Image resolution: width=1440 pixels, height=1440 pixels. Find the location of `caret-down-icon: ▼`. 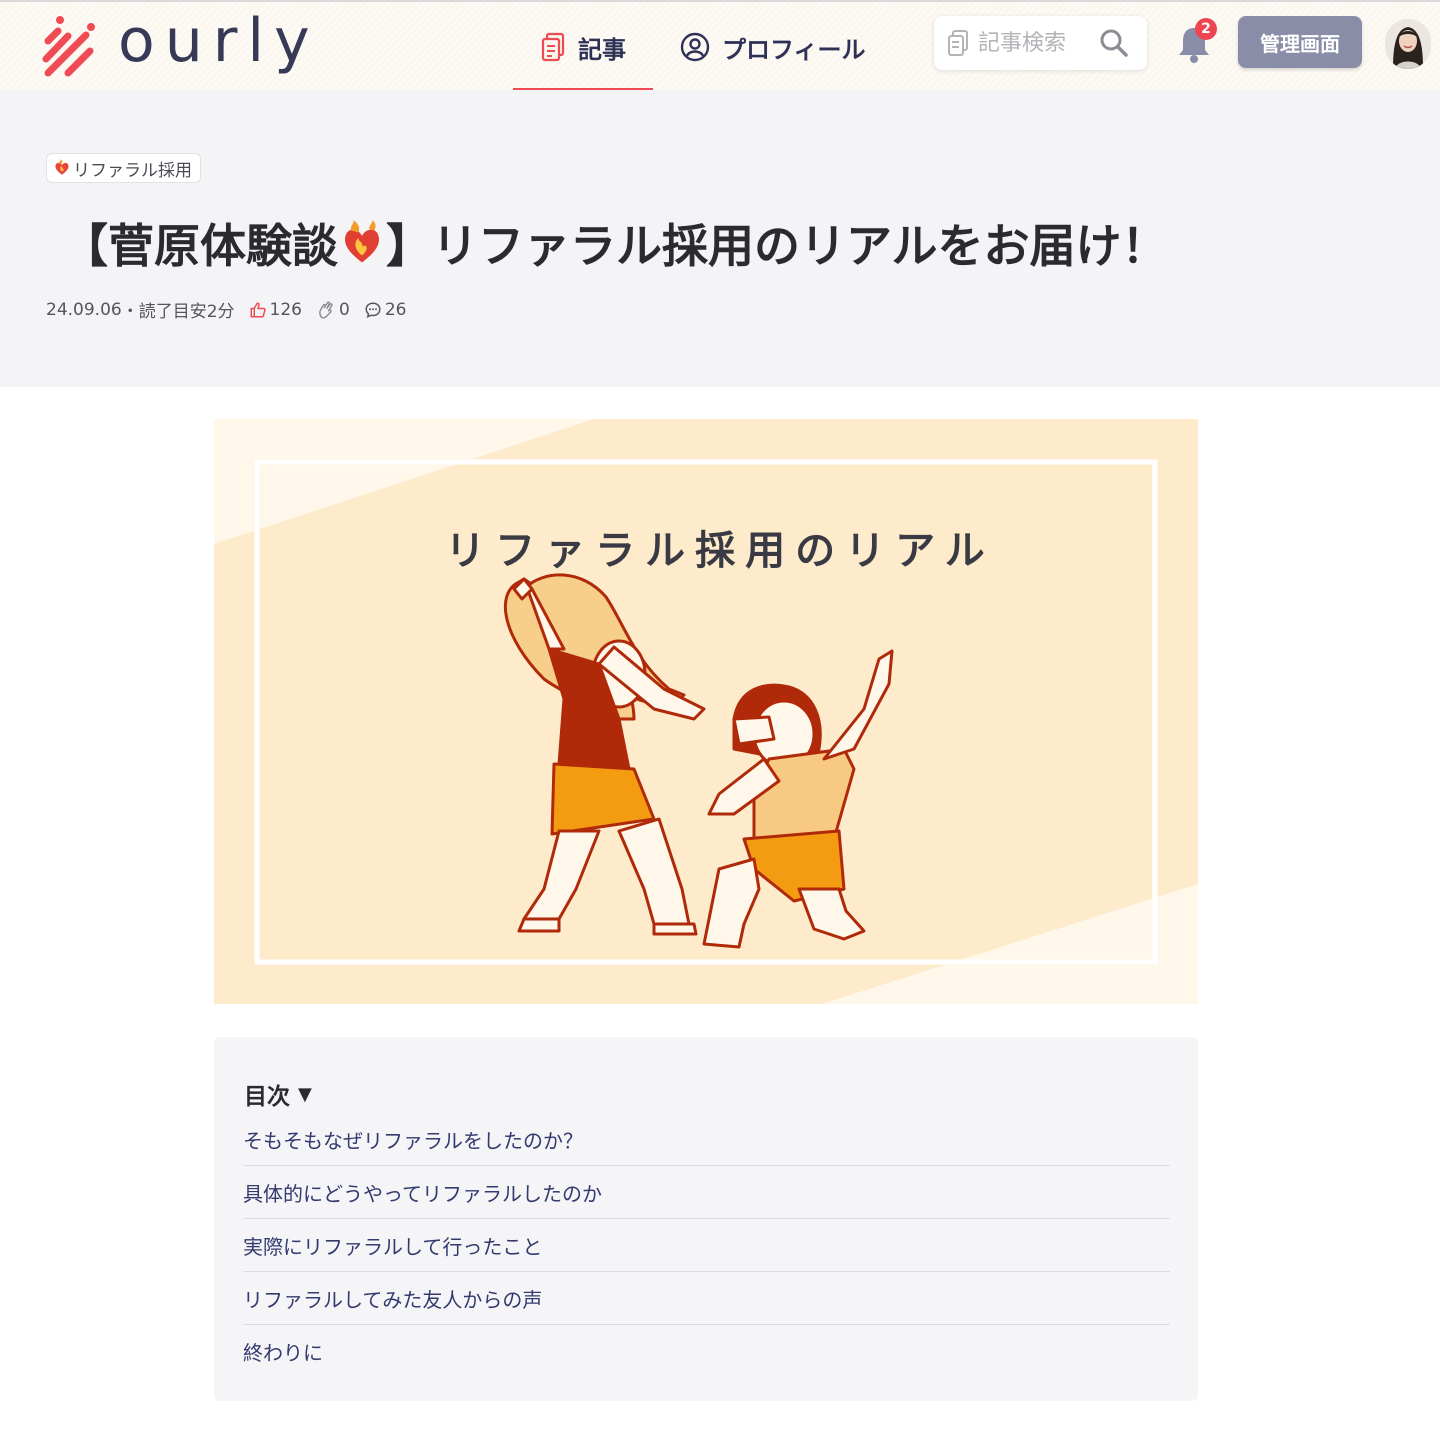

caret-down-icon: ▼ is located at coordinates (305, 1094).